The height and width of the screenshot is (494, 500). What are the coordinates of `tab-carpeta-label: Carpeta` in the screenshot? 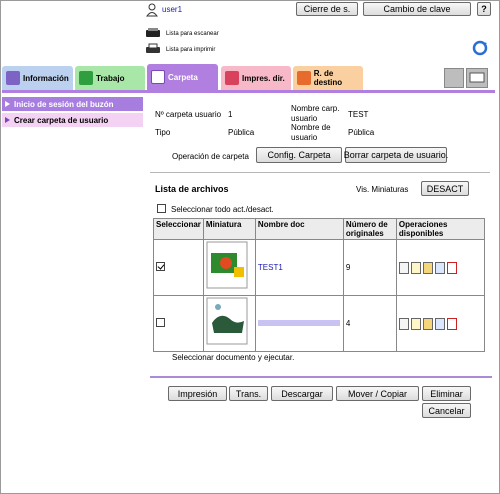 It's located at (183, 77).